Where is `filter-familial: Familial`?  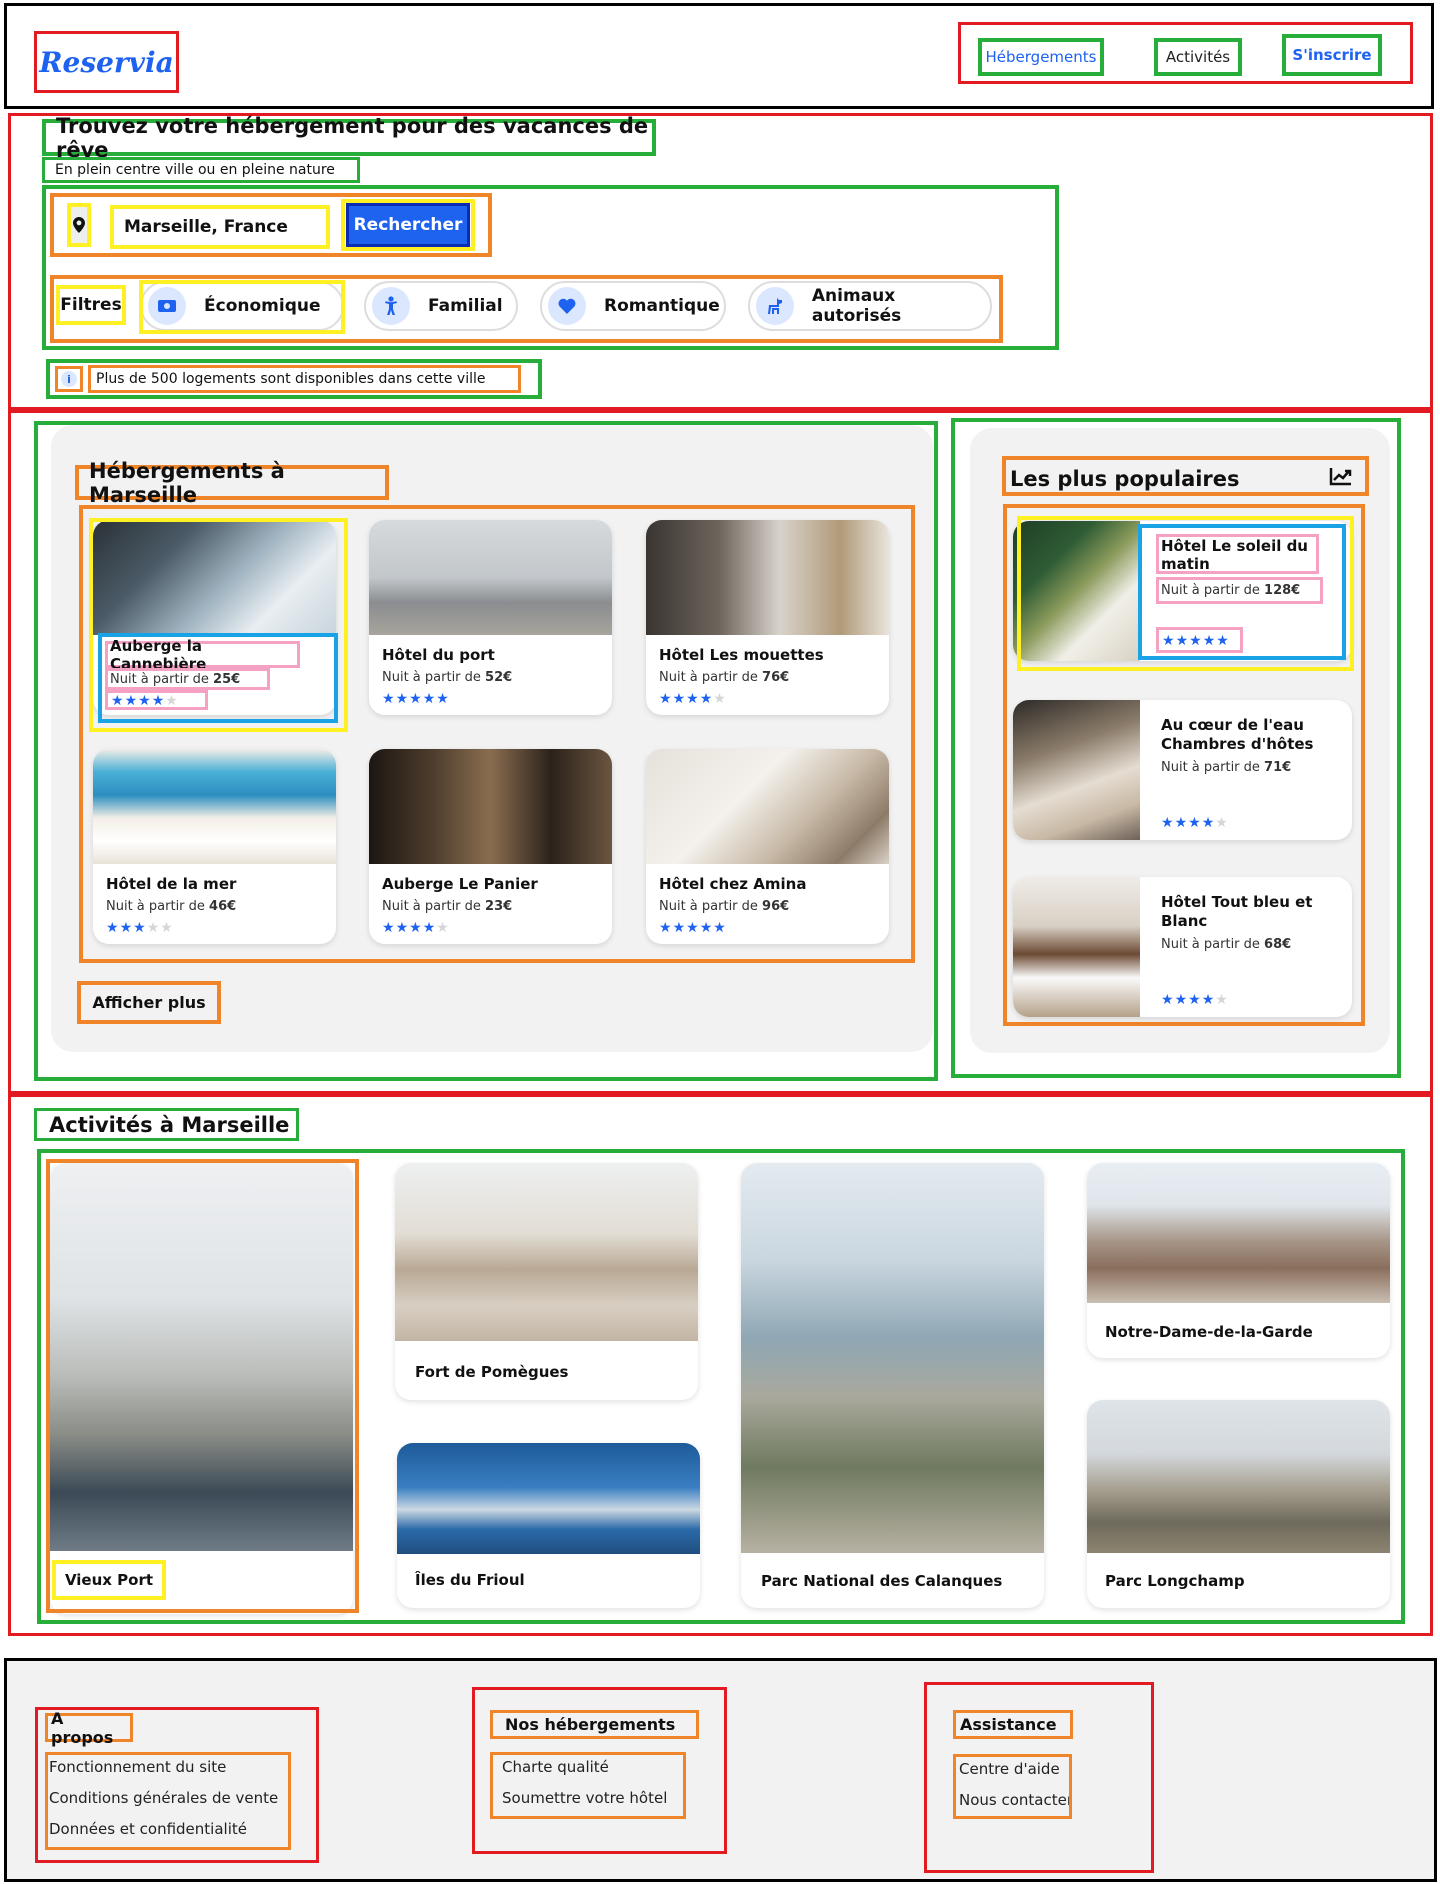
filter-familial: Familial is located at coordinates (441, 306).